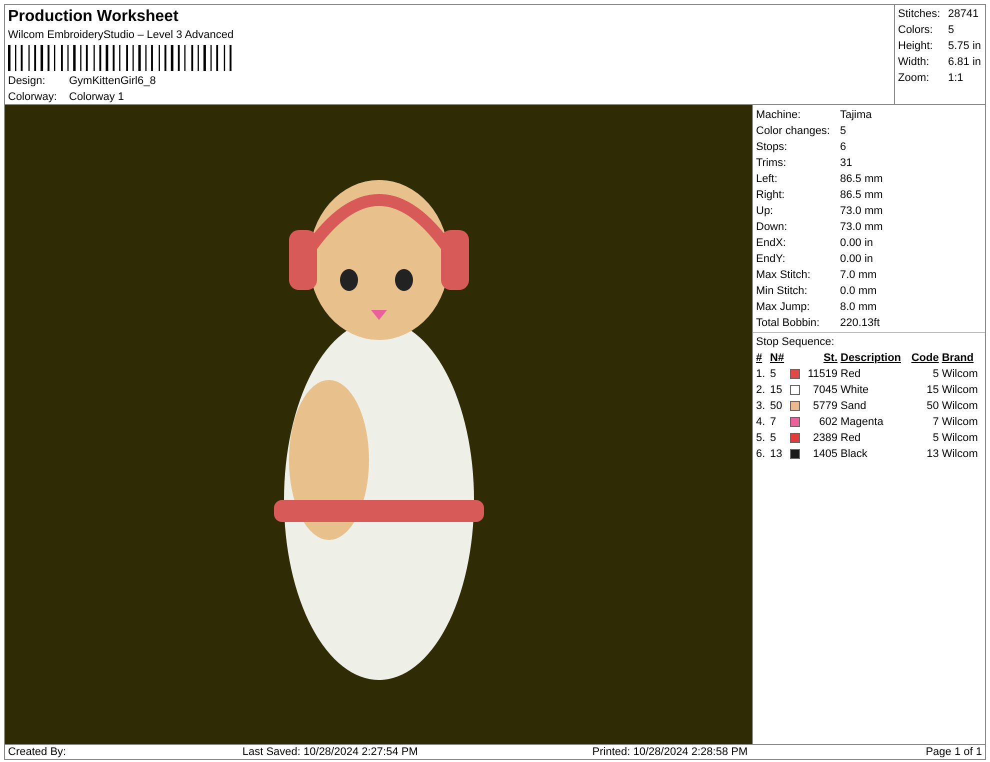 This screenshot has width=990, height=762. What do you see at coordinates (855, 390) in the screenshot?
I see `table-cell-text: White` at bounding box center [855, 390].